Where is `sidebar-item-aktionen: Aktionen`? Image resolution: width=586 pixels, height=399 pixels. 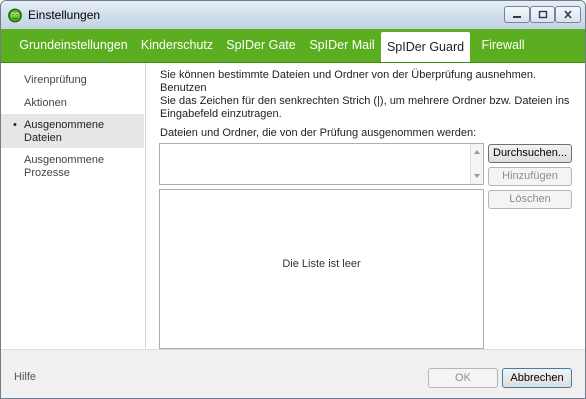 sidebar-item-aktionen: Aktionen is located at coordinates (72, 103).